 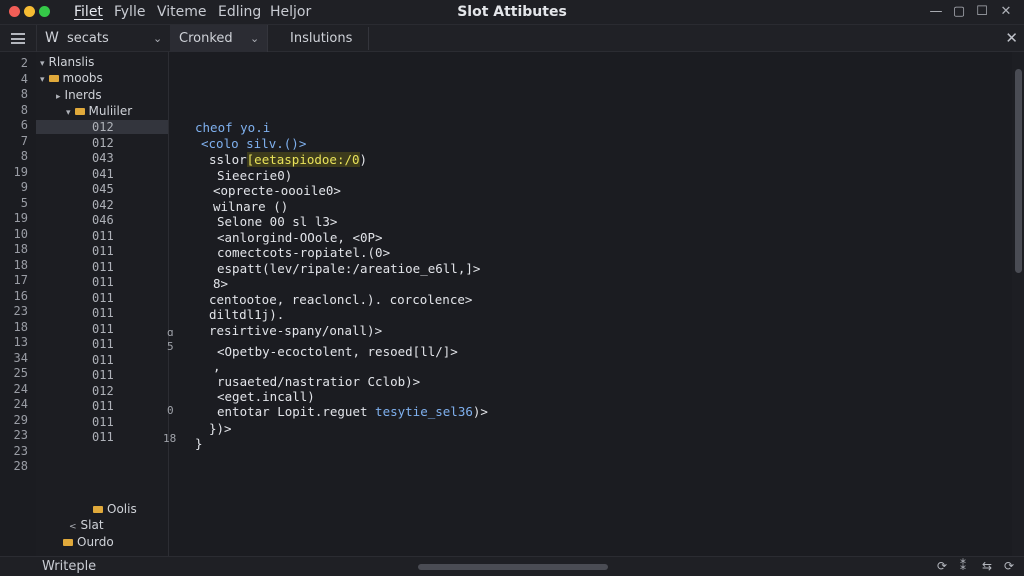 What do you see at coordinates (20, 233) in the screenshot?
I see `line-number: 10` at bounding box center [20, 233].